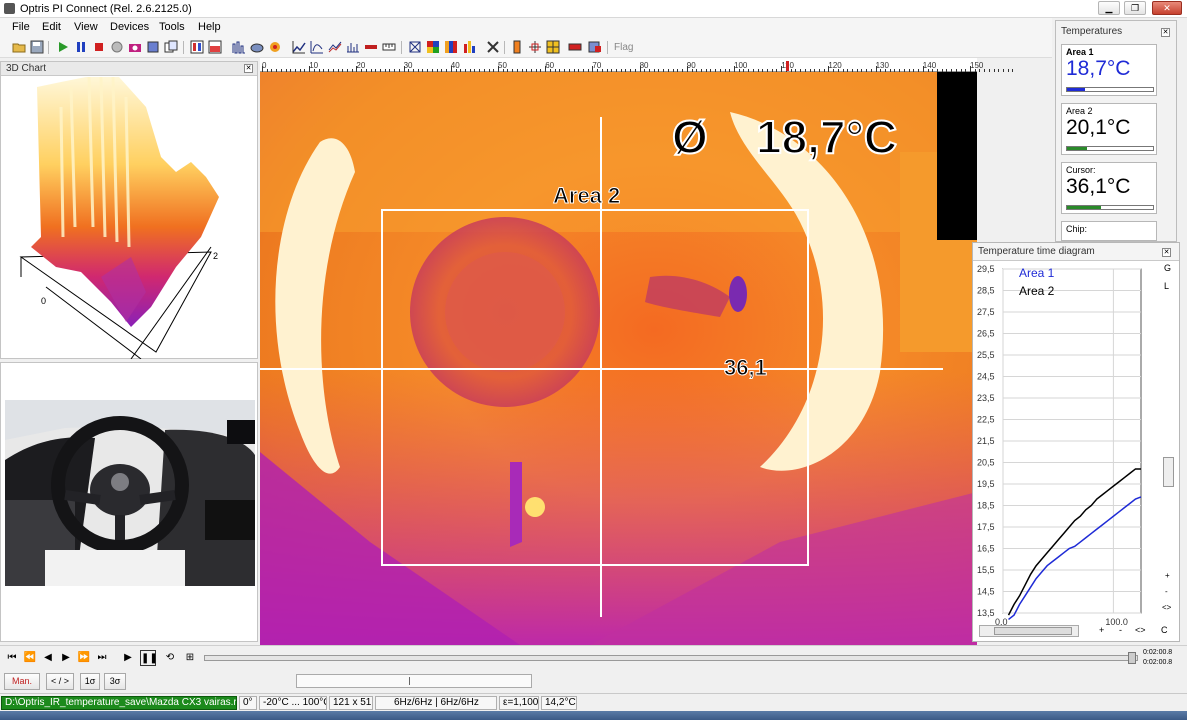  Describe the element at coordinates (129, 218) in the screenshot. I see `chart3d-surface: 2 0` at that location.